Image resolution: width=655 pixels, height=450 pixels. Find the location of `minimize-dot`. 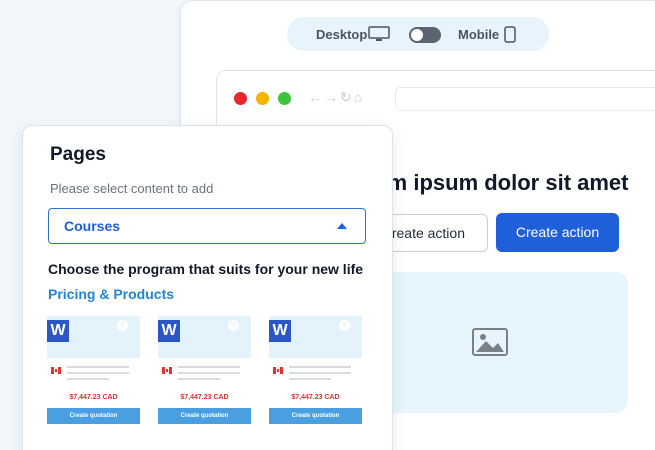

minimize-dot is located at coordinates (262, 98).